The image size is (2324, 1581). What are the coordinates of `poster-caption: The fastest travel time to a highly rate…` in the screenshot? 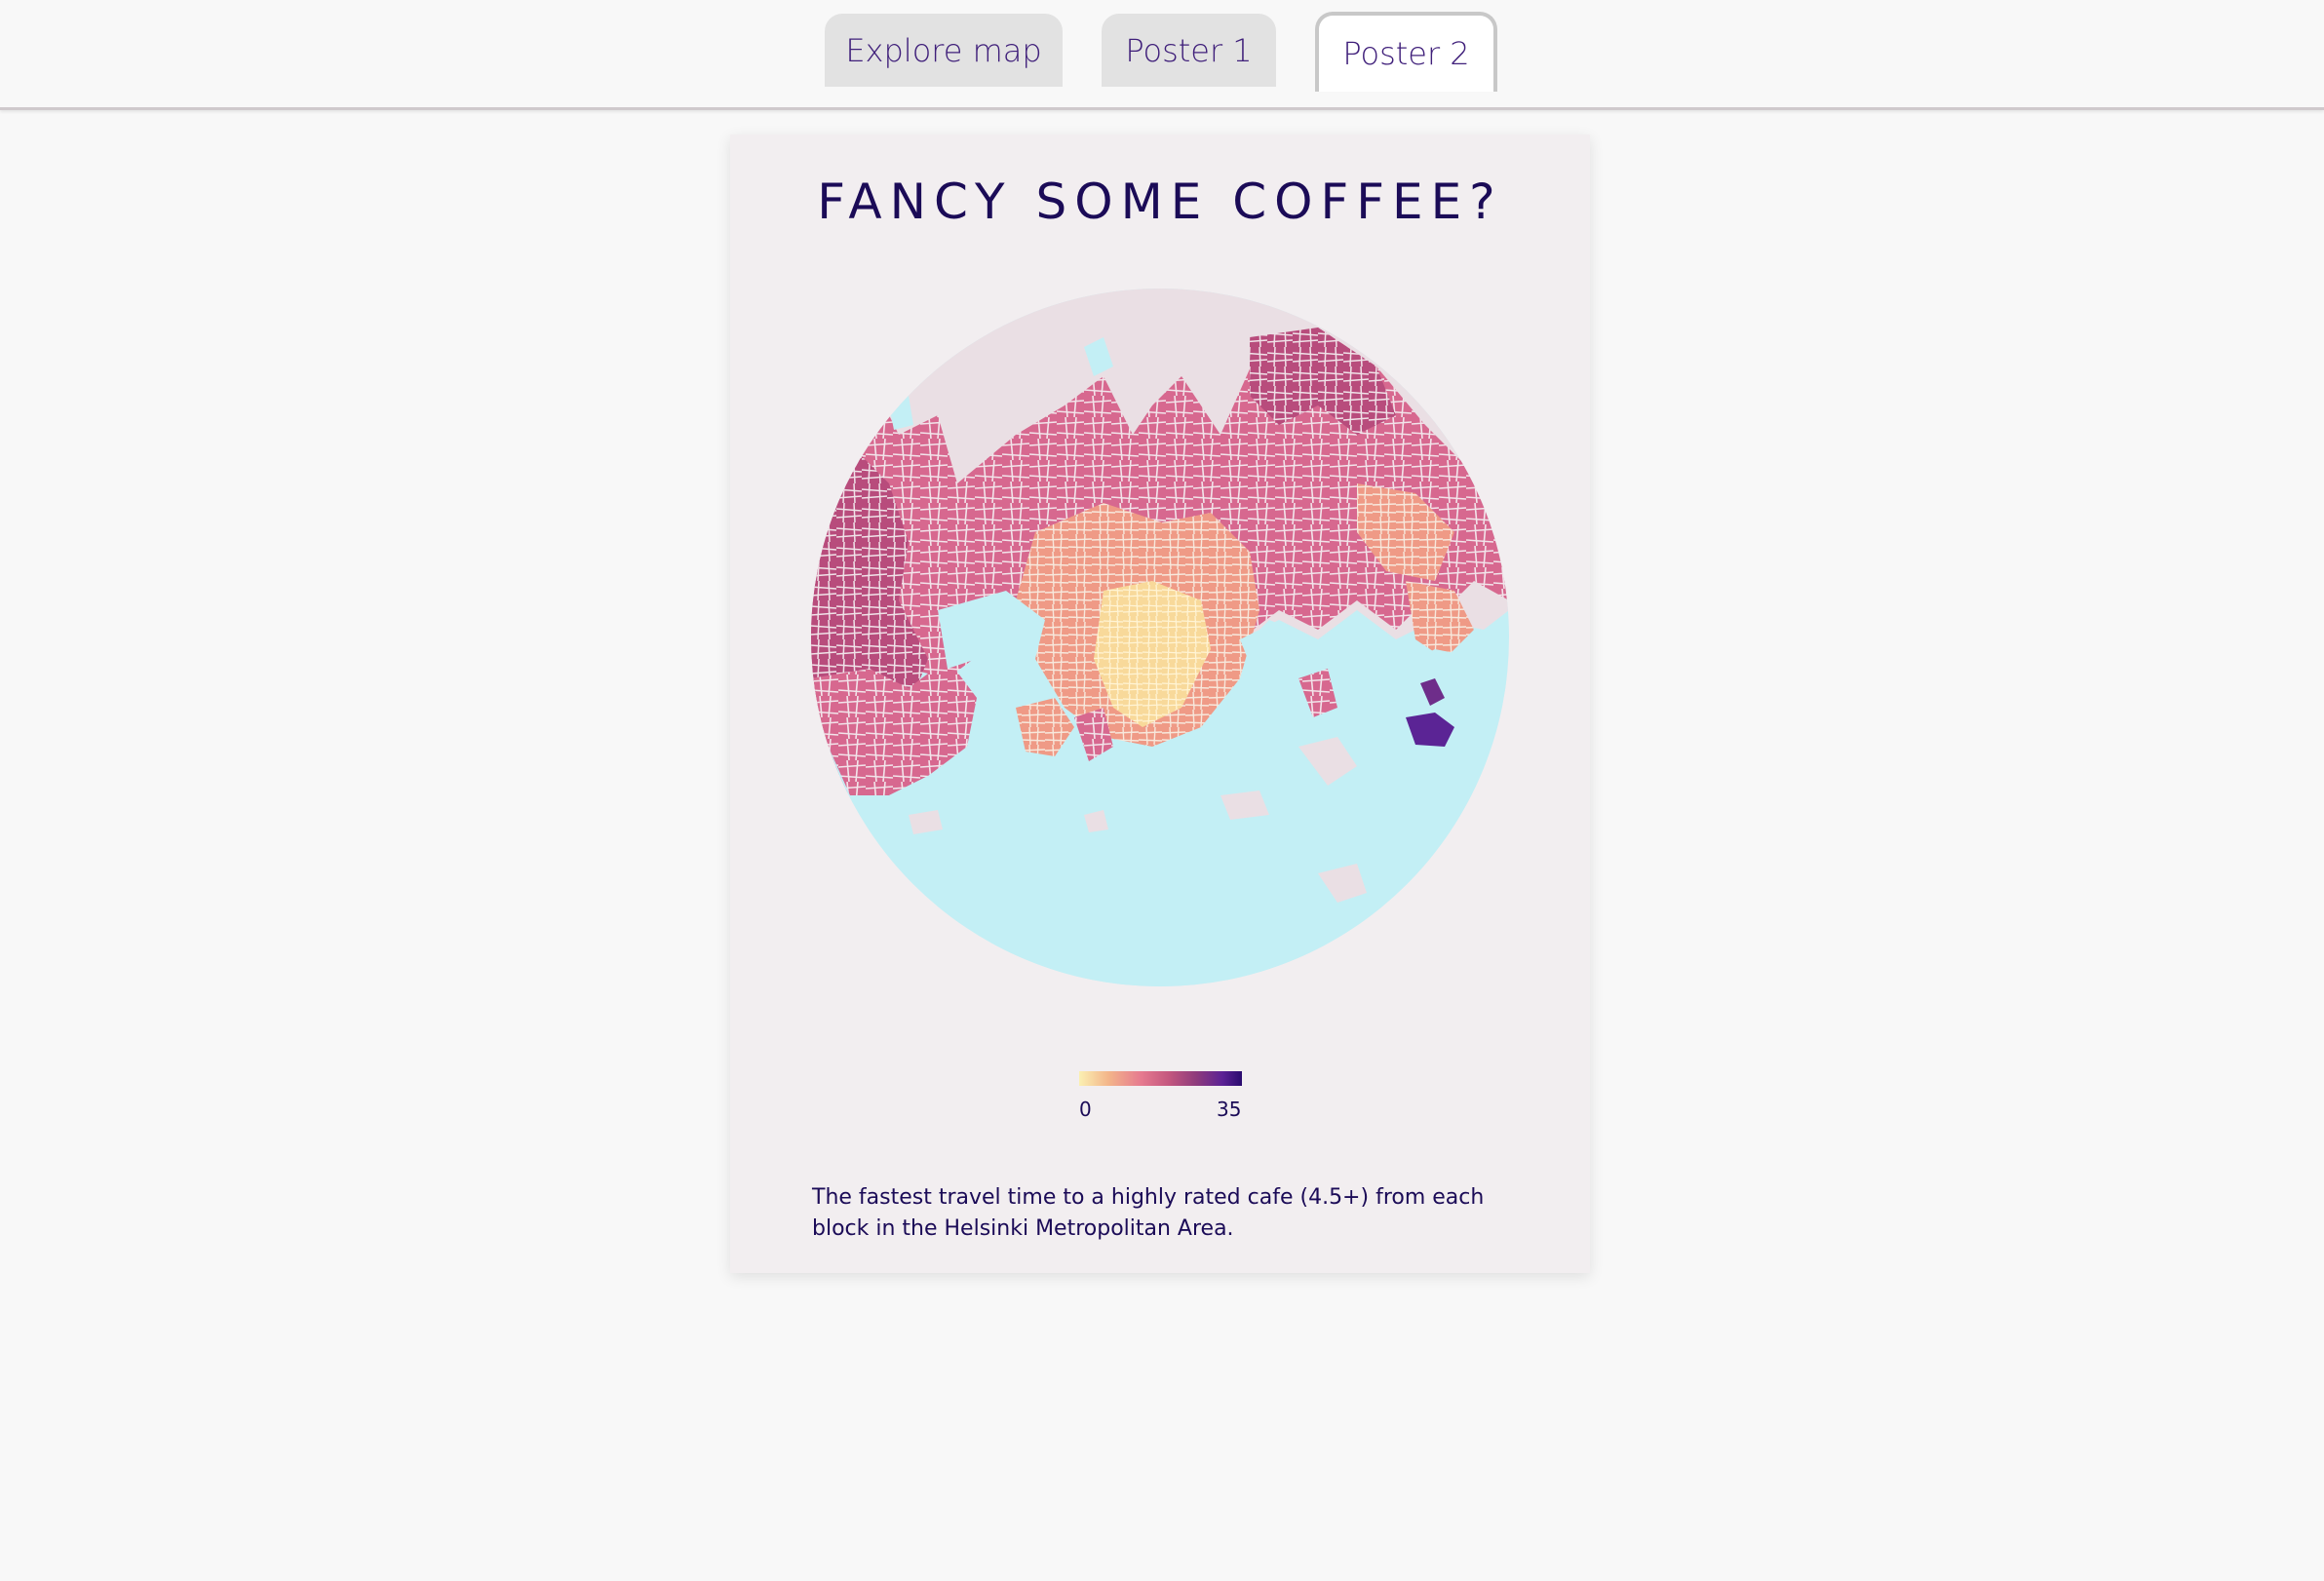 It's located at (1148, 1213).